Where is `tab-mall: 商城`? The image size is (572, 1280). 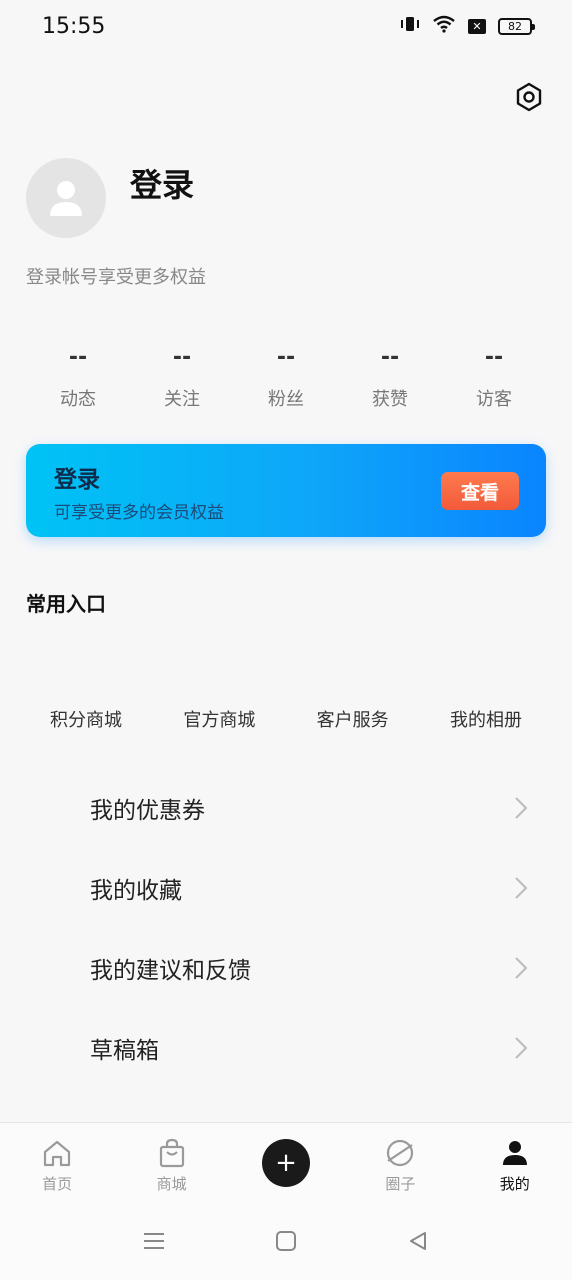
tab-mall: 商城 is located at coordinates (172, 1158).